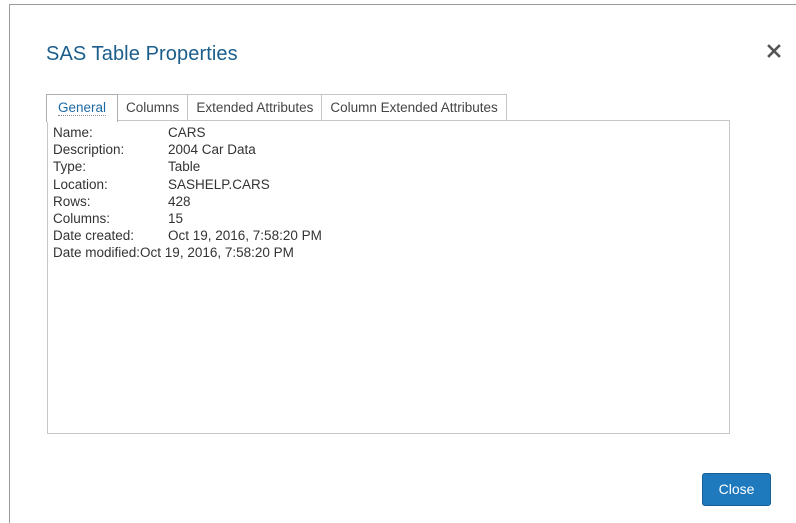  Describe the element at coordinates (97, 253) in the screenshot. I see `property-label: Date modified:` at that location.